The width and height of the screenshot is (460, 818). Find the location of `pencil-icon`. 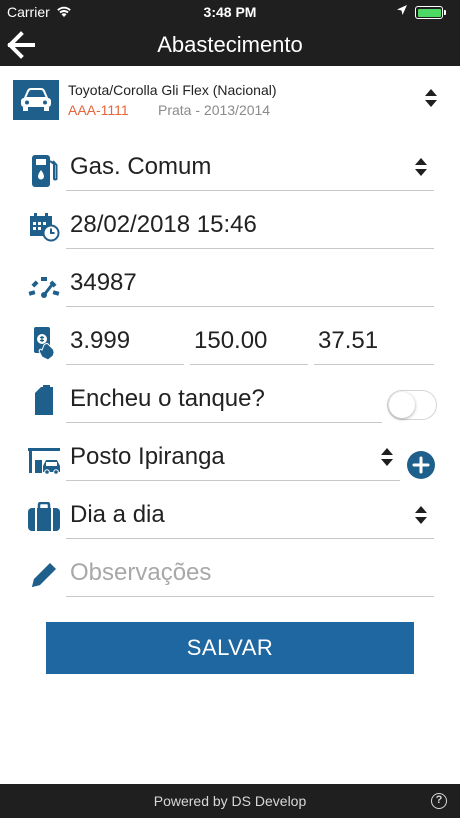

pencil-icon is located at coordinates (44, 575).